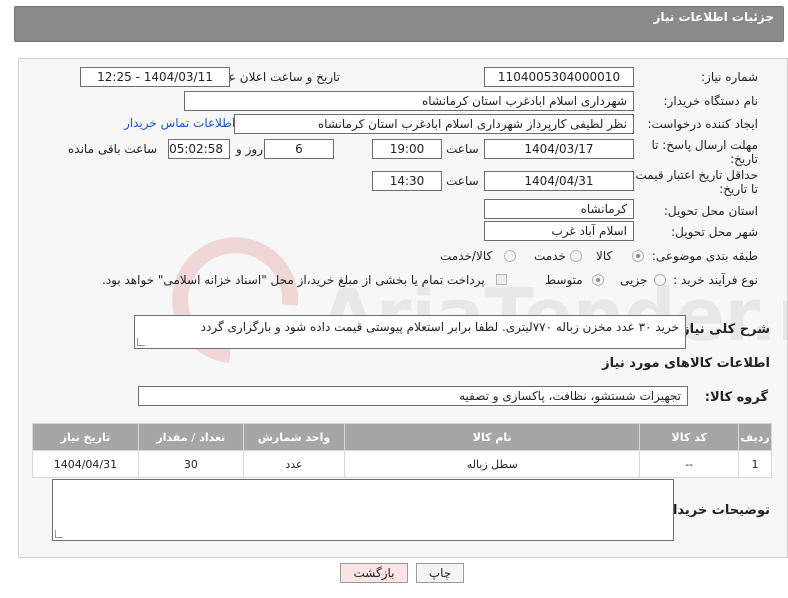 Image resolution: width=788 pixels, height=598 pixels. Describe the element at coordinates (409, 101) in the screenshot. I see `buyer-org-field: شهرداری اسلام ابادغرب استان کرمانشاه` at that location.